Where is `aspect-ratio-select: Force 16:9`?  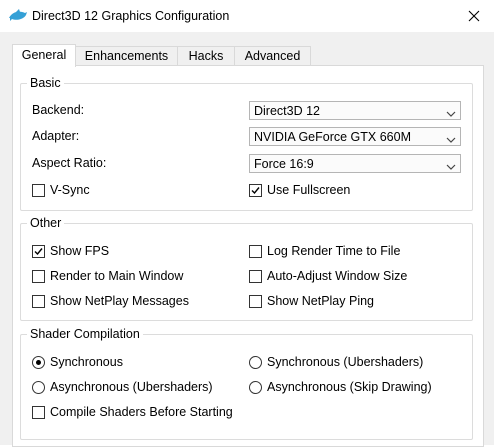
aspect-ratio-select: Force 16:9 is located at coordinates (355, 163).